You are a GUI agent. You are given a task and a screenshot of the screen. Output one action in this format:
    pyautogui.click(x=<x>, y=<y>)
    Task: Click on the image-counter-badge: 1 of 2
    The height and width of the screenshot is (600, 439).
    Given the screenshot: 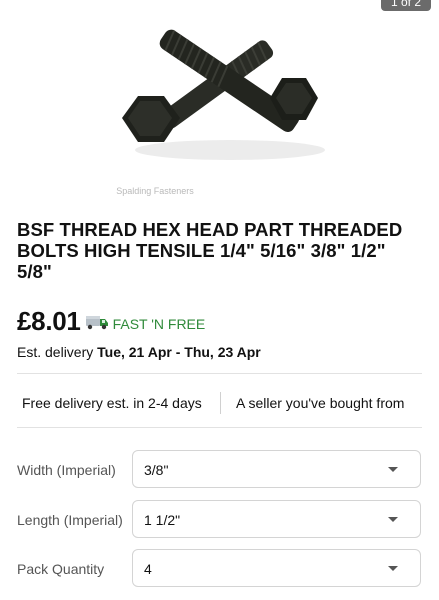 What is the action you would take?
    pyautogui.click(x=405, y=5)
    